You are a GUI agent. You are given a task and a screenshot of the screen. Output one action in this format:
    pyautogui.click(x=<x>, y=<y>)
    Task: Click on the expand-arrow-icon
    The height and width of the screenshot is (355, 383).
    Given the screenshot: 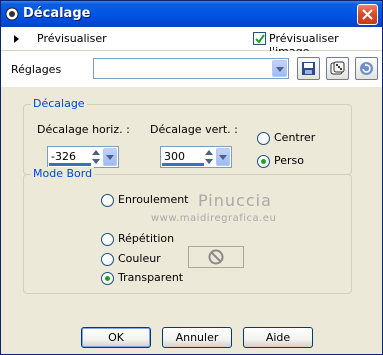 What is the action you would take?
    pyautogui.click(x=16, y=39)
    